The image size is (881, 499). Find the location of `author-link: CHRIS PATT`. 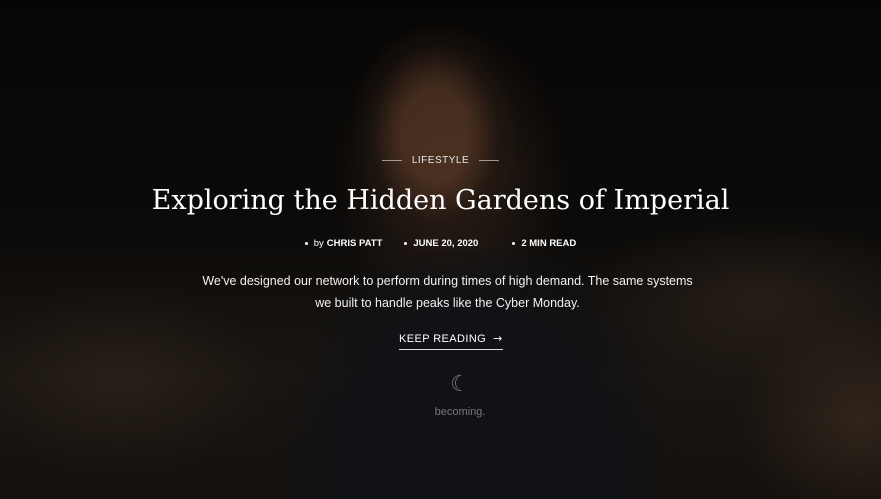

author-link: CHRIS PATT is located at coordinates (355, 243).